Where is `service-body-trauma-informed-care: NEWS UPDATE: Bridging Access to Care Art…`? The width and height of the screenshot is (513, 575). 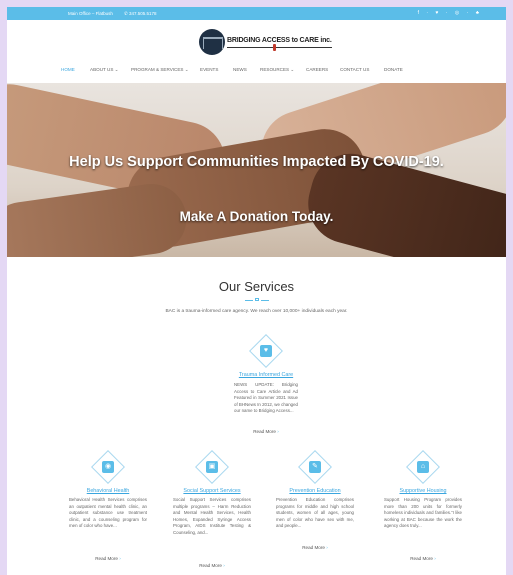
service-body-trauma-informed-care: NEWS UPDATE: Bridging Access to Care Art… is located at coordinates (266, 398).